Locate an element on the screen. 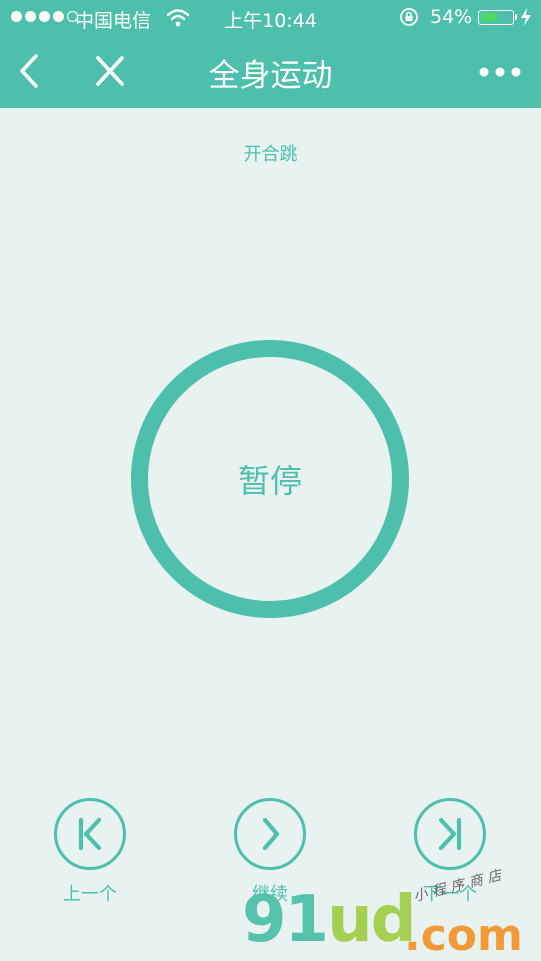  battery-percent: 54% is located at coordinates (451, 17).